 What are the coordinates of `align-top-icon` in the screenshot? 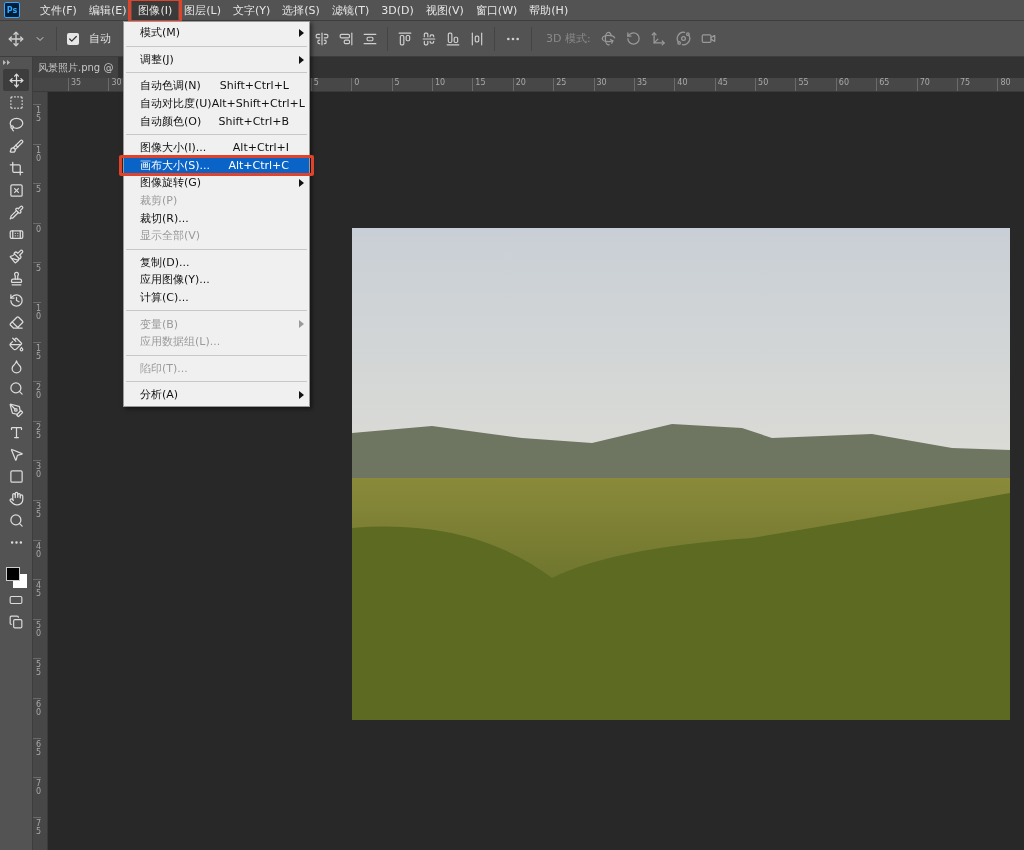 It's located at (405, 38).